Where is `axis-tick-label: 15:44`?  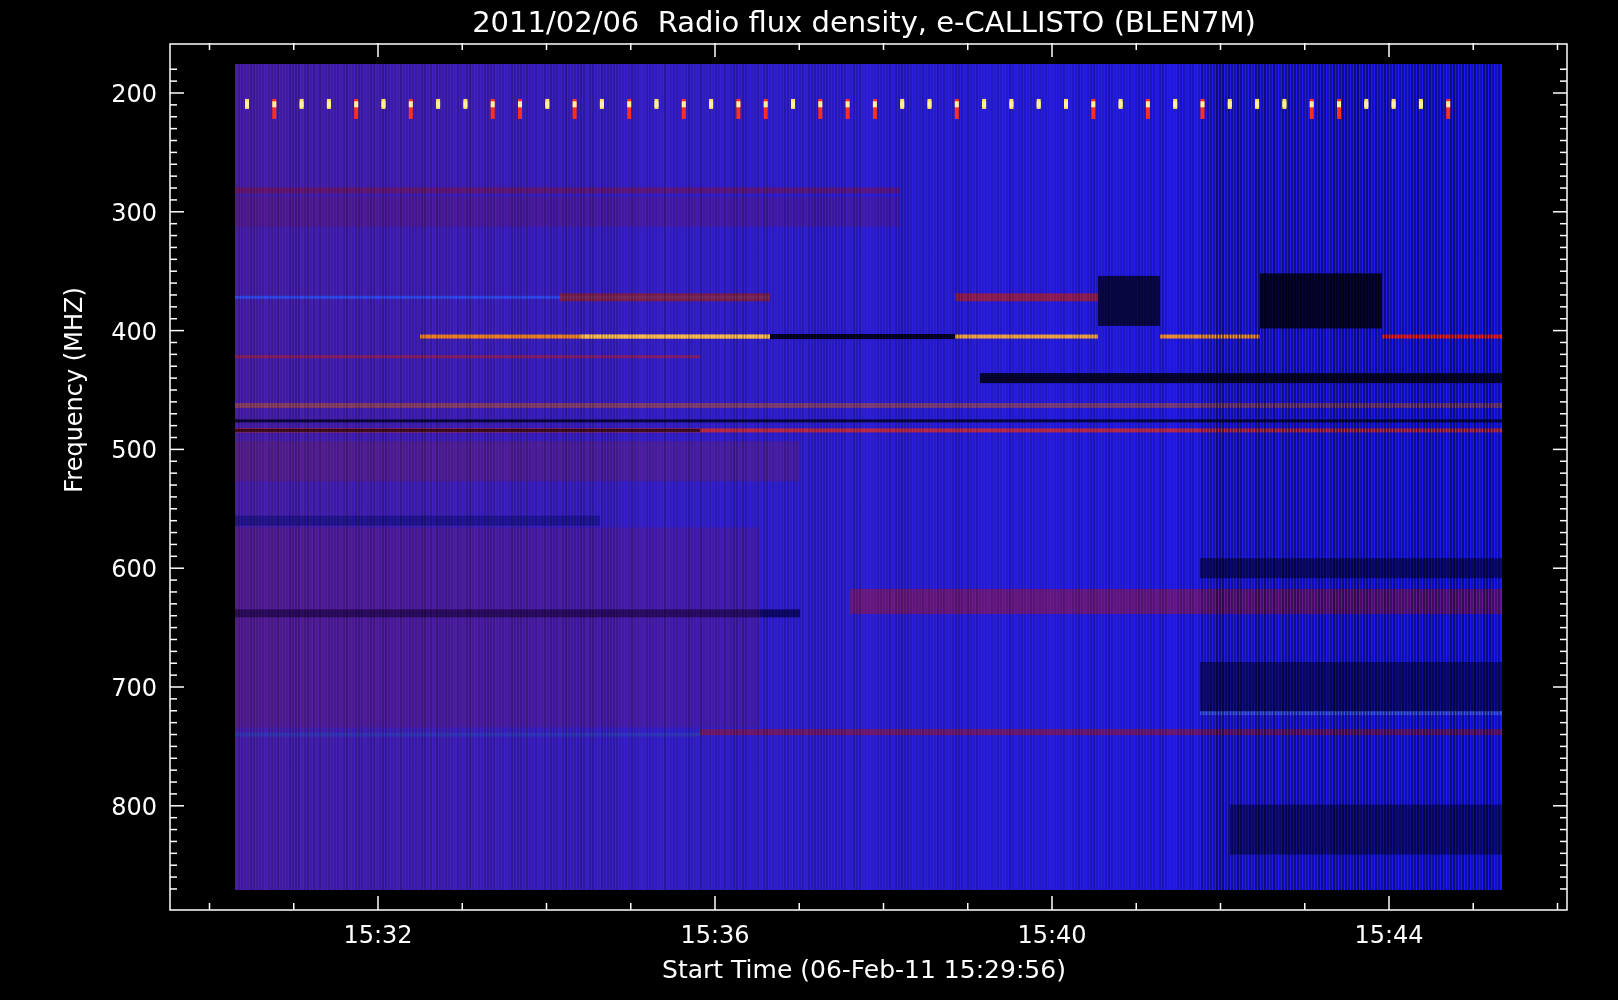 axis-tick-label: 15:44 is located at coordinates (1389, 935).